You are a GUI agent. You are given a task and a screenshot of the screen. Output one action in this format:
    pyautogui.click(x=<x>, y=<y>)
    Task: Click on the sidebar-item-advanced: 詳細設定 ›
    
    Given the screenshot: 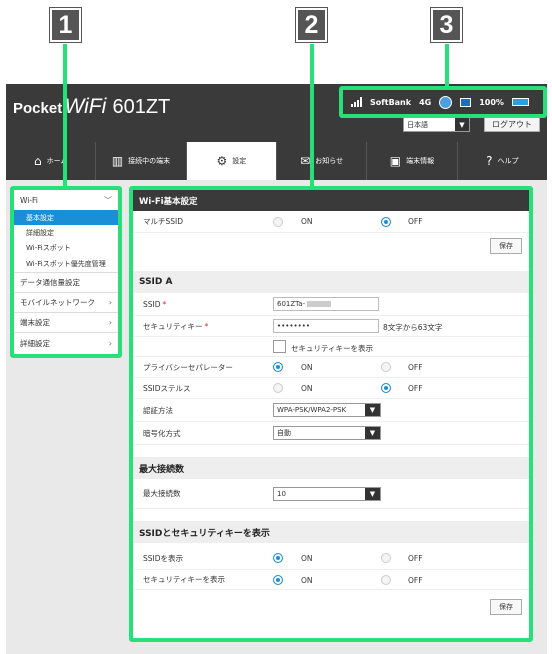 What is the action you would take?
    pyautogui.click(x=66, y=343)
    